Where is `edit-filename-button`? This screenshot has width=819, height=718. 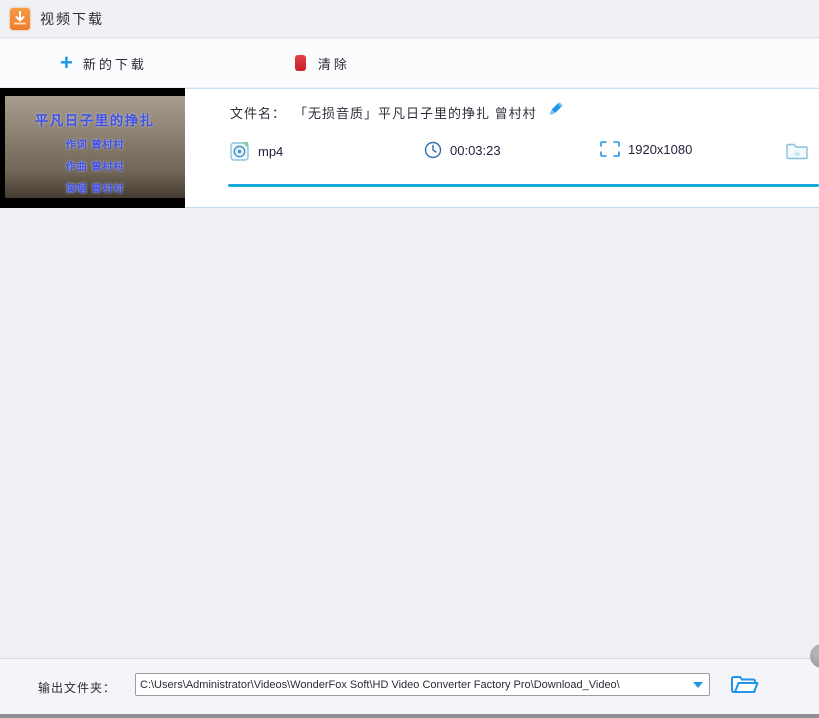 edit-filename-button is located at coordinates (555, 111).